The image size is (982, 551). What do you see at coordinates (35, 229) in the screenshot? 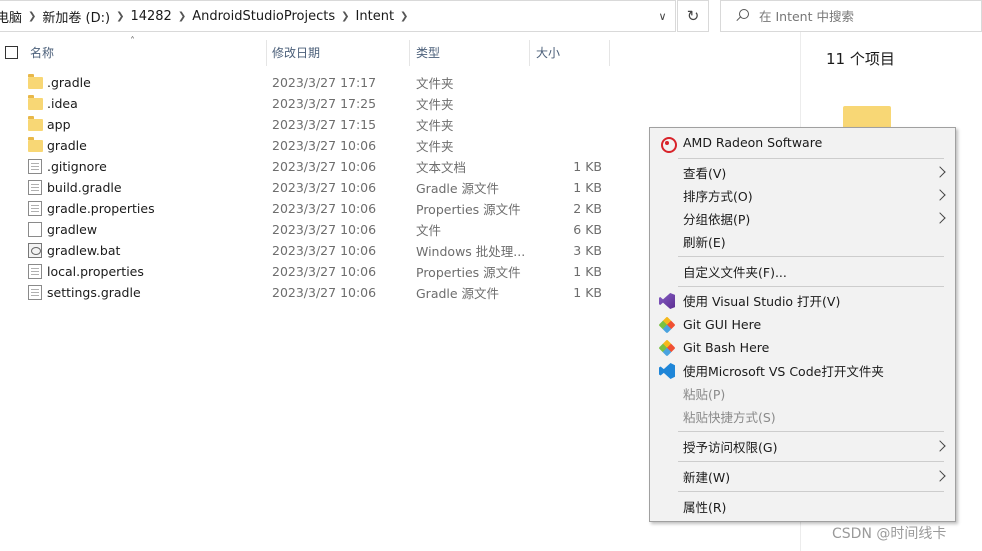
I see `blank-file-icon` at bounding box center [35, 229].